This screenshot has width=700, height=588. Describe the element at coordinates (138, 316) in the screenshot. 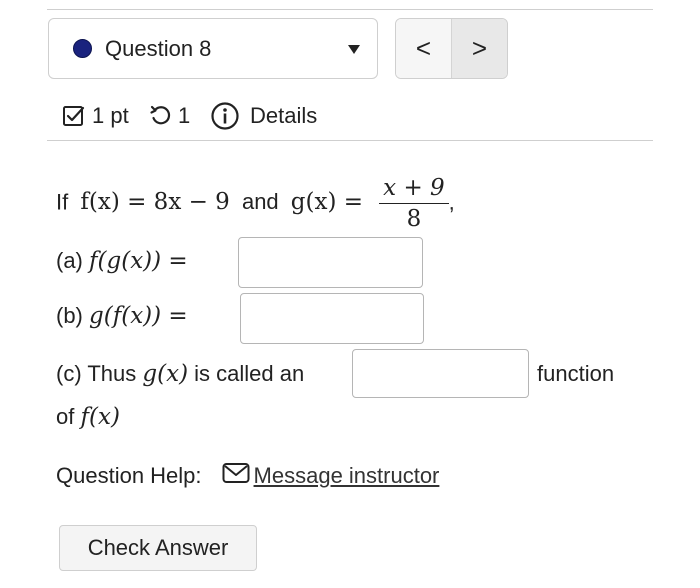

I see `part-b-expression: g(f(x)) =` at that location.